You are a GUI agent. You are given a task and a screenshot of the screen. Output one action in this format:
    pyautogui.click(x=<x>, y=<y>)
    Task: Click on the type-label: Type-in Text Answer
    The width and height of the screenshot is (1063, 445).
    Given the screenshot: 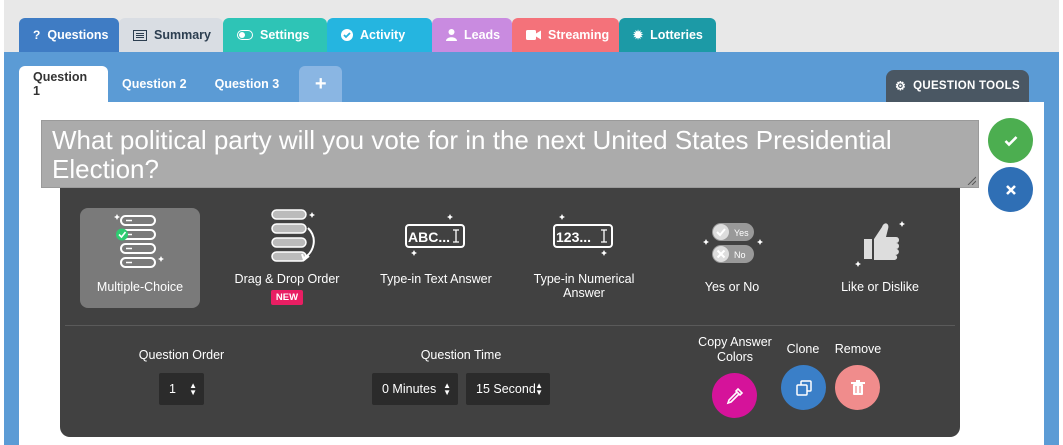 What is the action you would take?
    pyautogui.click(x=436, y=279)
    